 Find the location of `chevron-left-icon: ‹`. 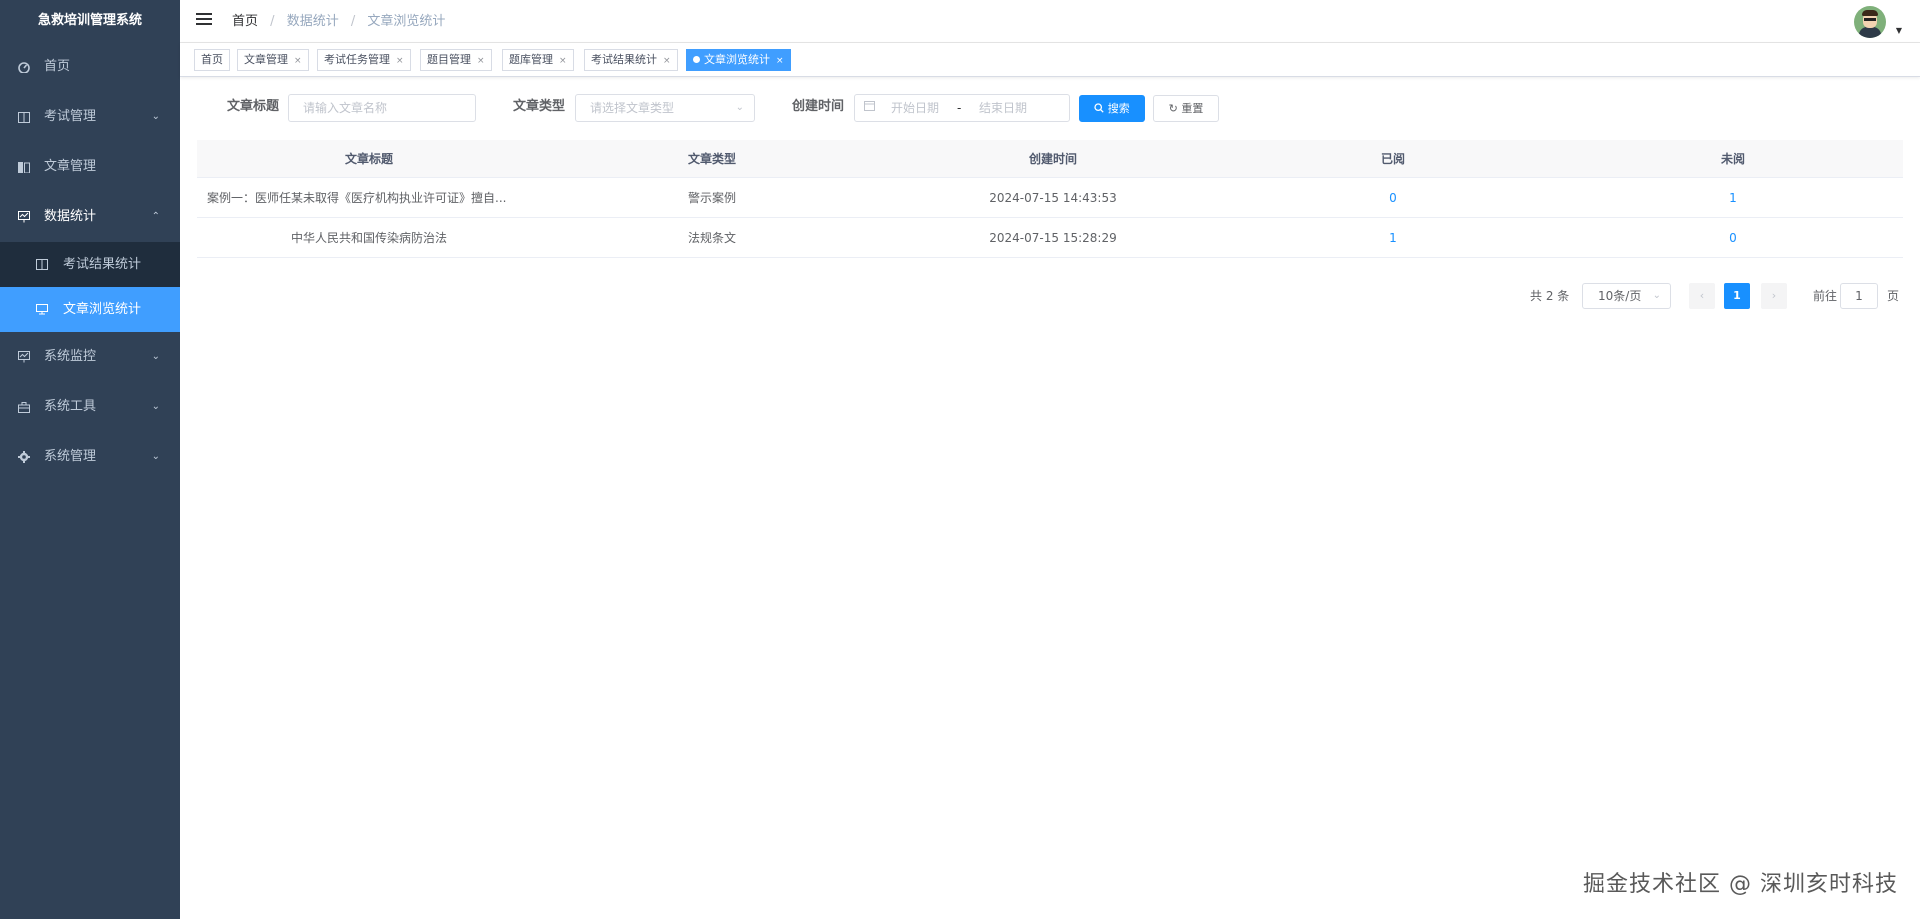

chevron-left-icon: ‹ is located at coordinates (1702, 295).